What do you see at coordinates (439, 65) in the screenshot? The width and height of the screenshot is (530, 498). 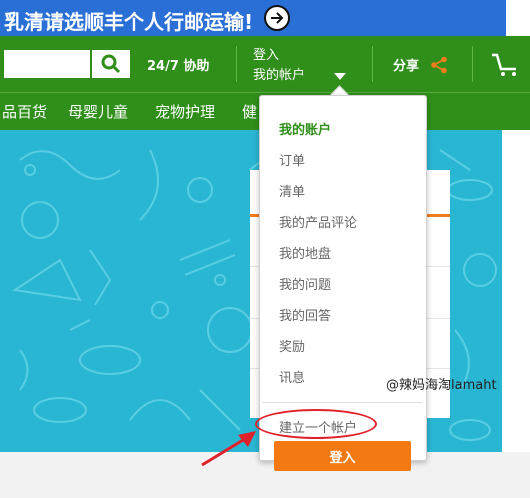 I see `share-icon` at bounding box center [439, 65].